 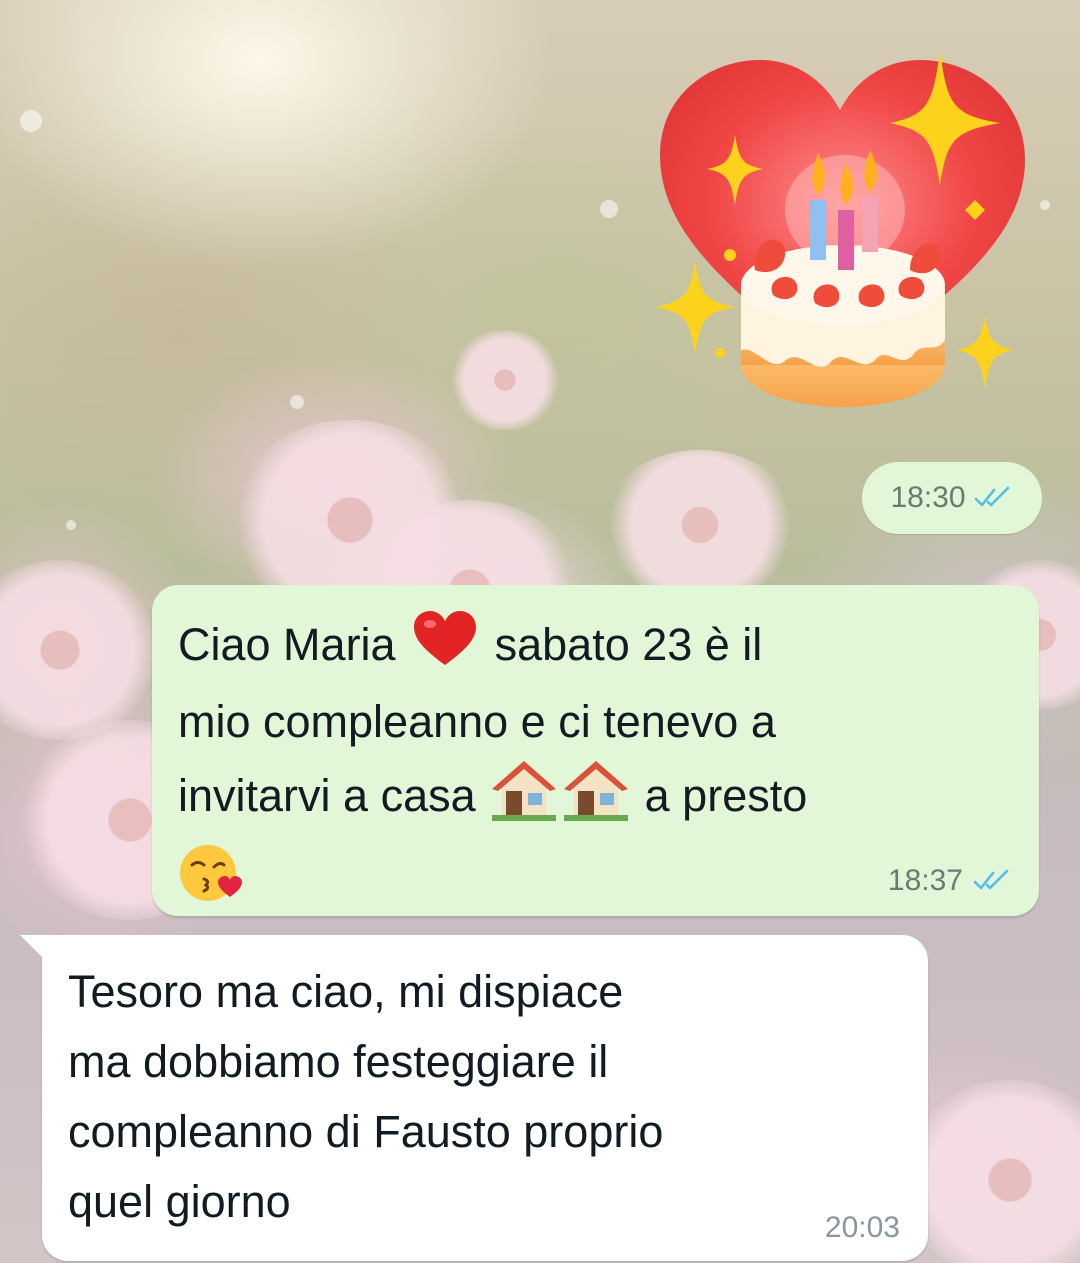 I want to click on red-heart-icon, so click(x=445, y=648).